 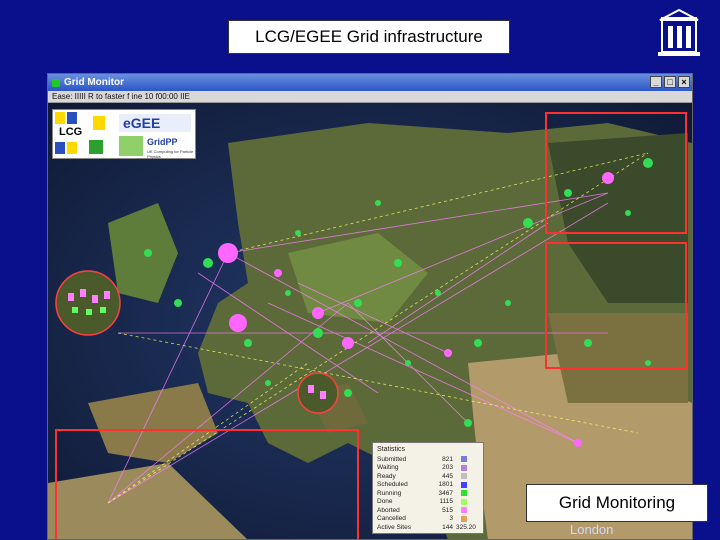 I want to click on stat-label: Cancelled, so click(x=391, y=519).